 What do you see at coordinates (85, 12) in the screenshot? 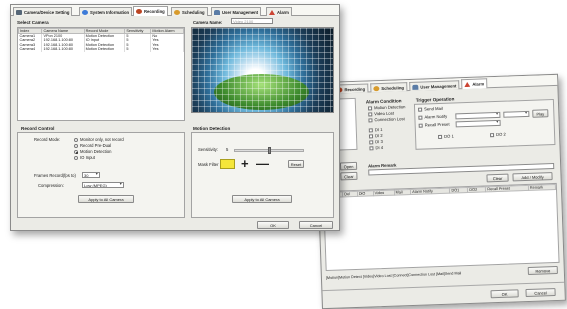
I see `info-icon` at bounding box center [85, 12].